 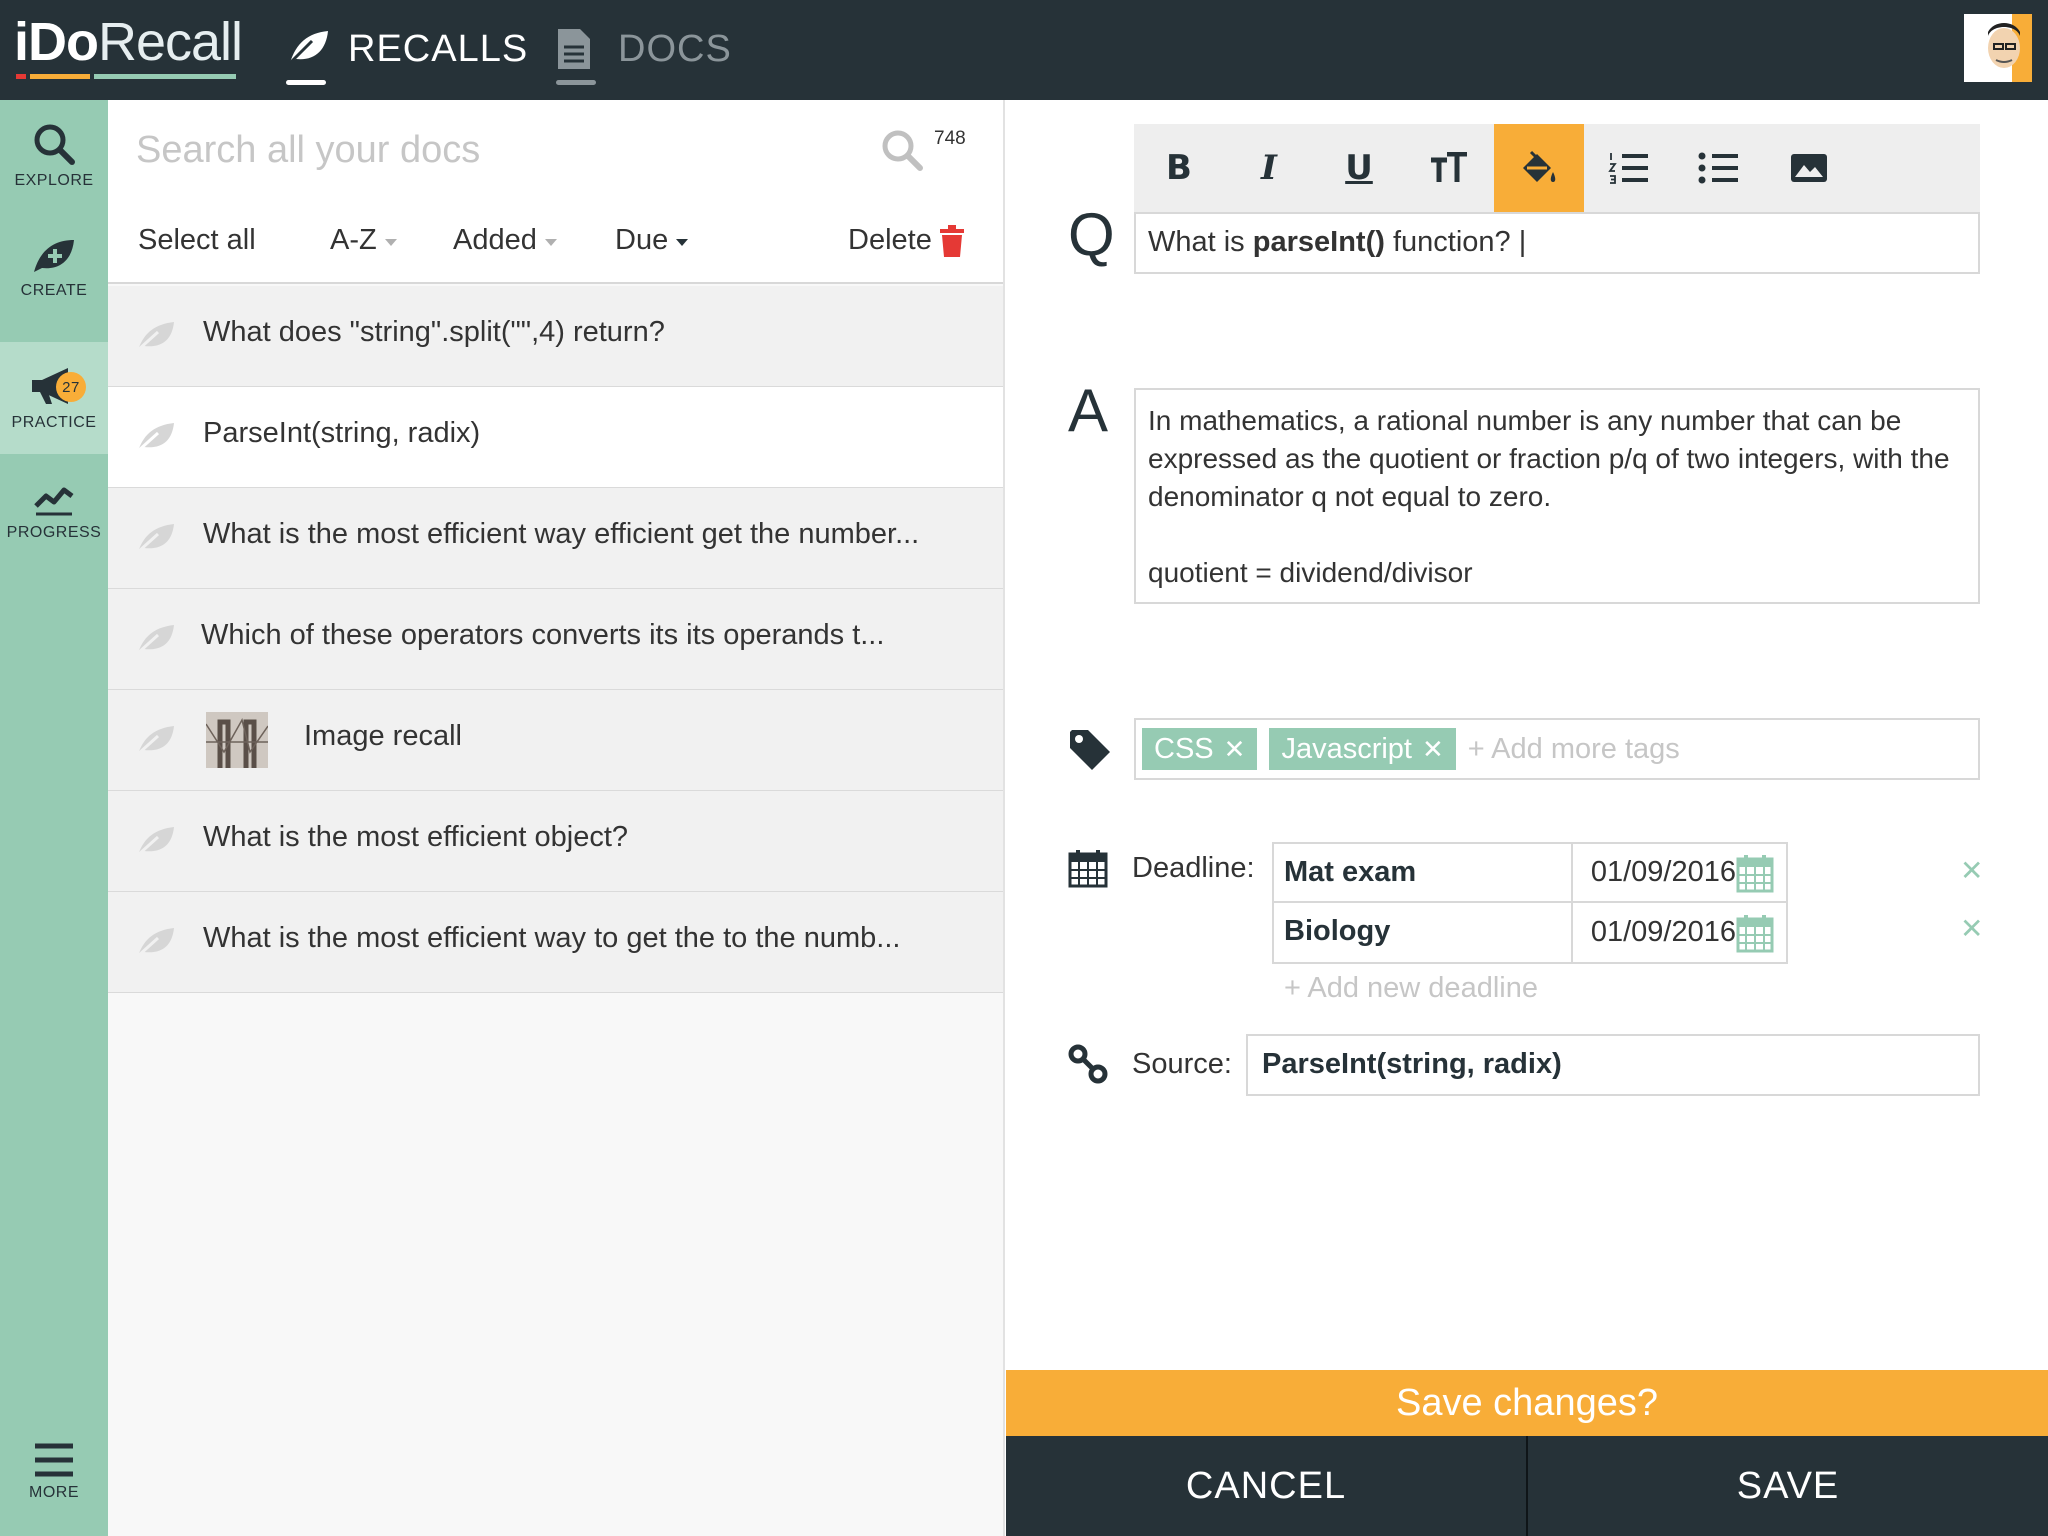 I want to click on list-toolbar: Select all A-Z Added Due Delete, so click(x=555, y=242).